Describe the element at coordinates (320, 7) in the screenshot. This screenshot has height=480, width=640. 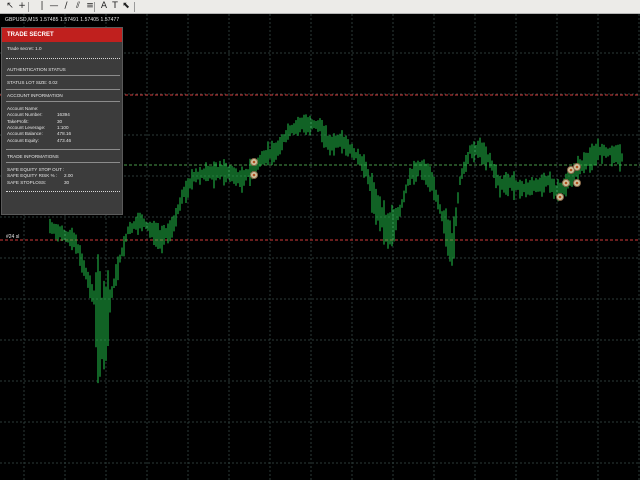
I see `chart-toolbar: ↖ + | — / ⫽ ≡ A T ⬉` at that location.